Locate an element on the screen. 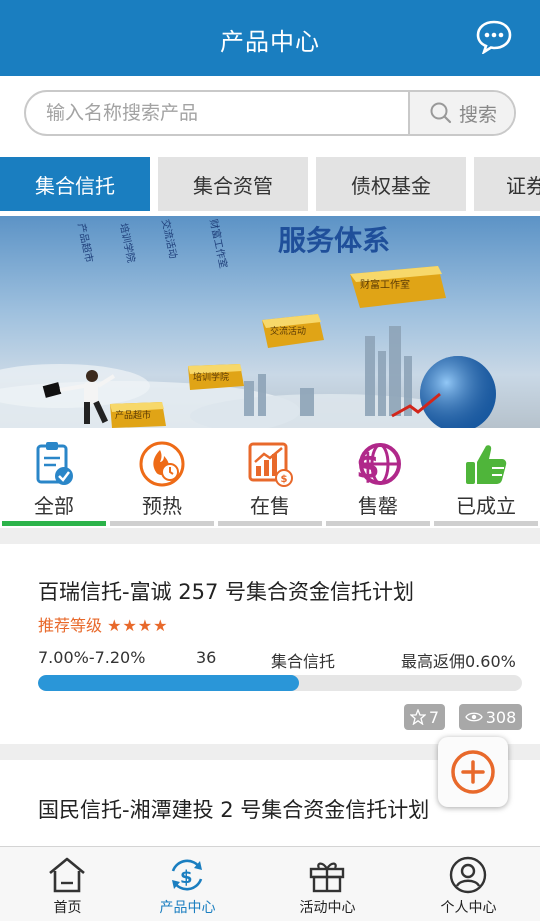 This screenshot has height=921, width=540. tab-label: 集合资管 is located at coordinates (233, 185).